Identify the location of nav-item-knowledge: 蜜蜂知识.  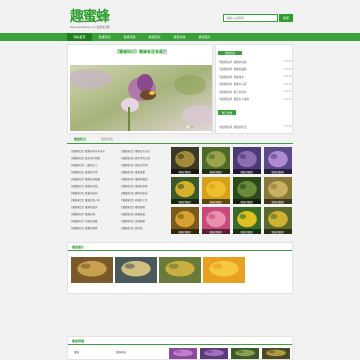
(104, 37).